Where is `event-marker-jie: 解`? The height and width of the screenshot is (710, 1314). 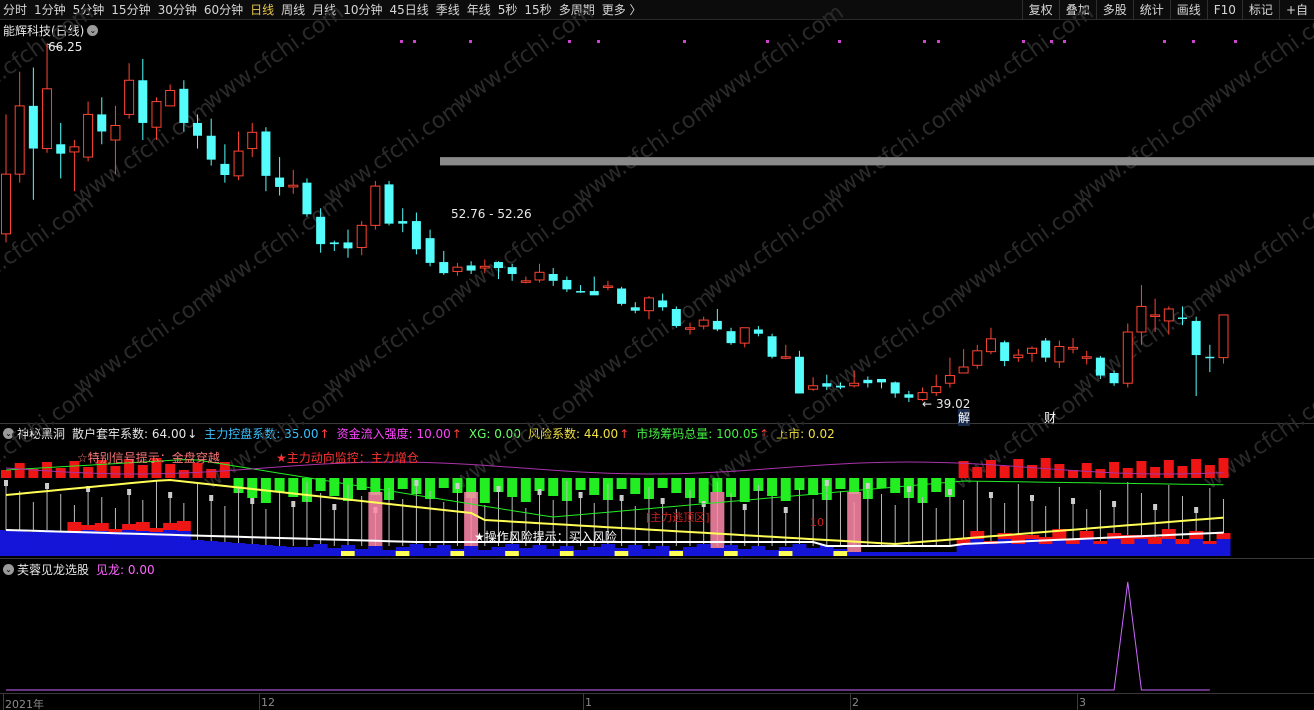
event-marker-jie: 解 is located at coordinates (964, 417).